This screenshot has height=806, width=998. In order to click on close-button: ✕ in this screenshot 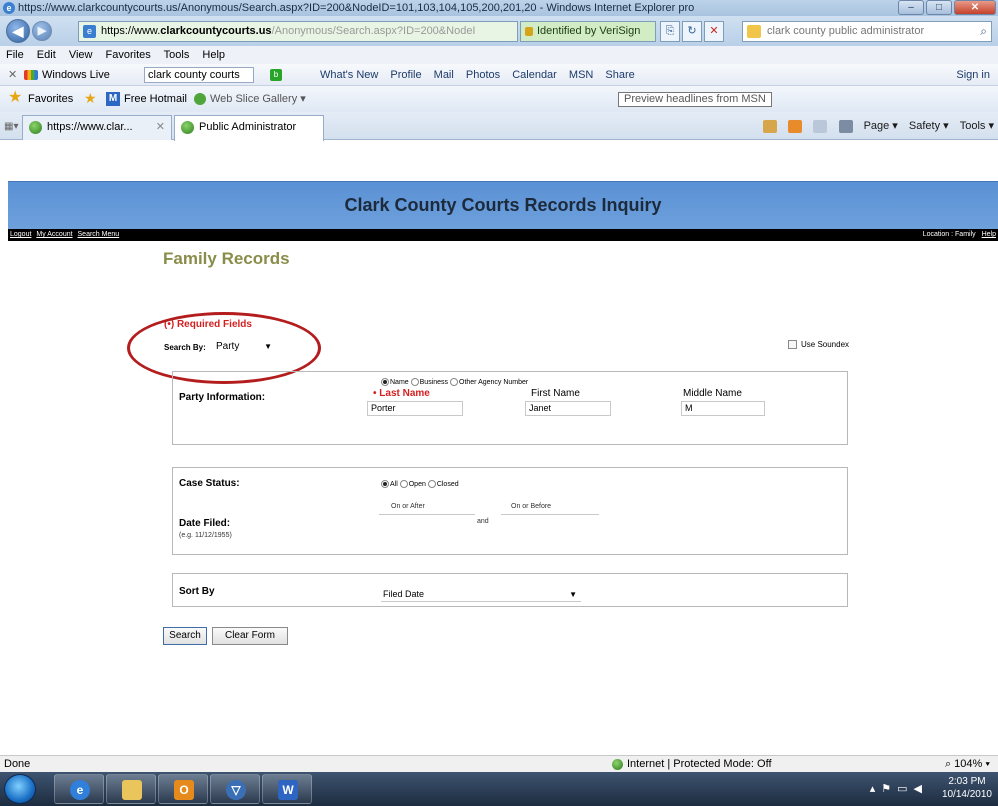, I will do `click(975, 7)`.